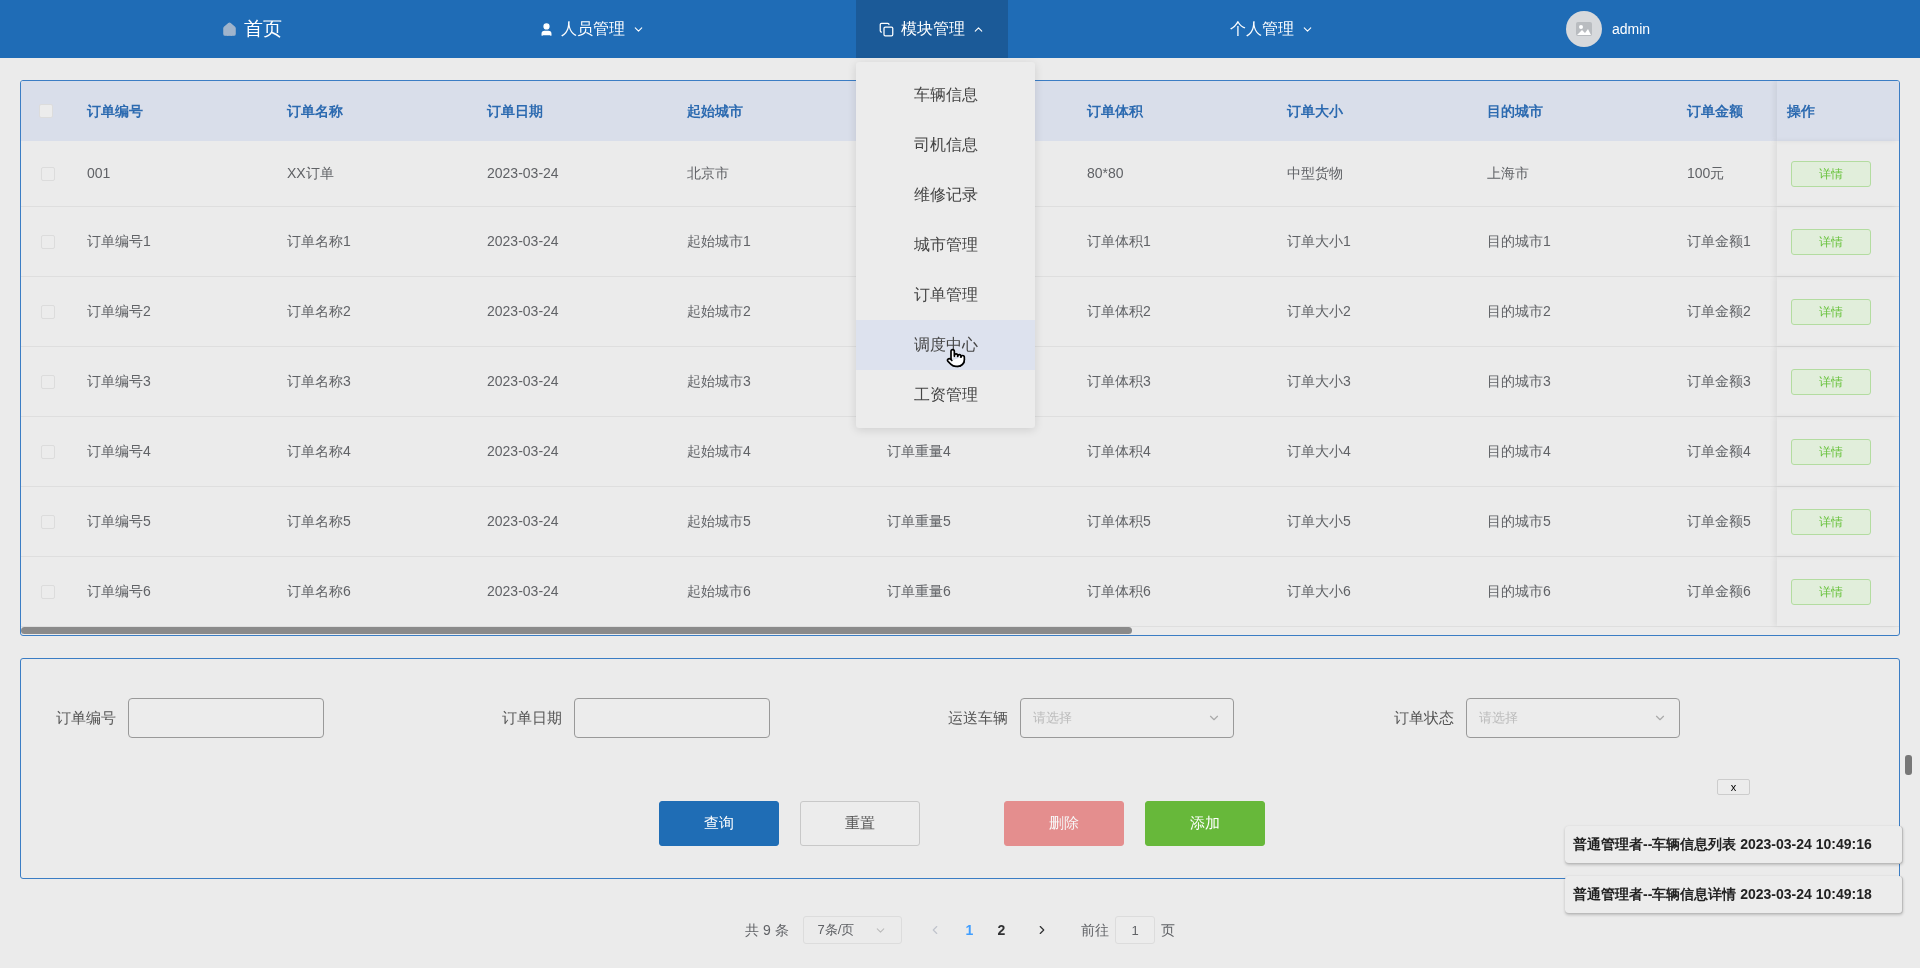  Describe the element at coordinates (310, 173) in the screenshot. I see `table-cell: XX订单` at that location.